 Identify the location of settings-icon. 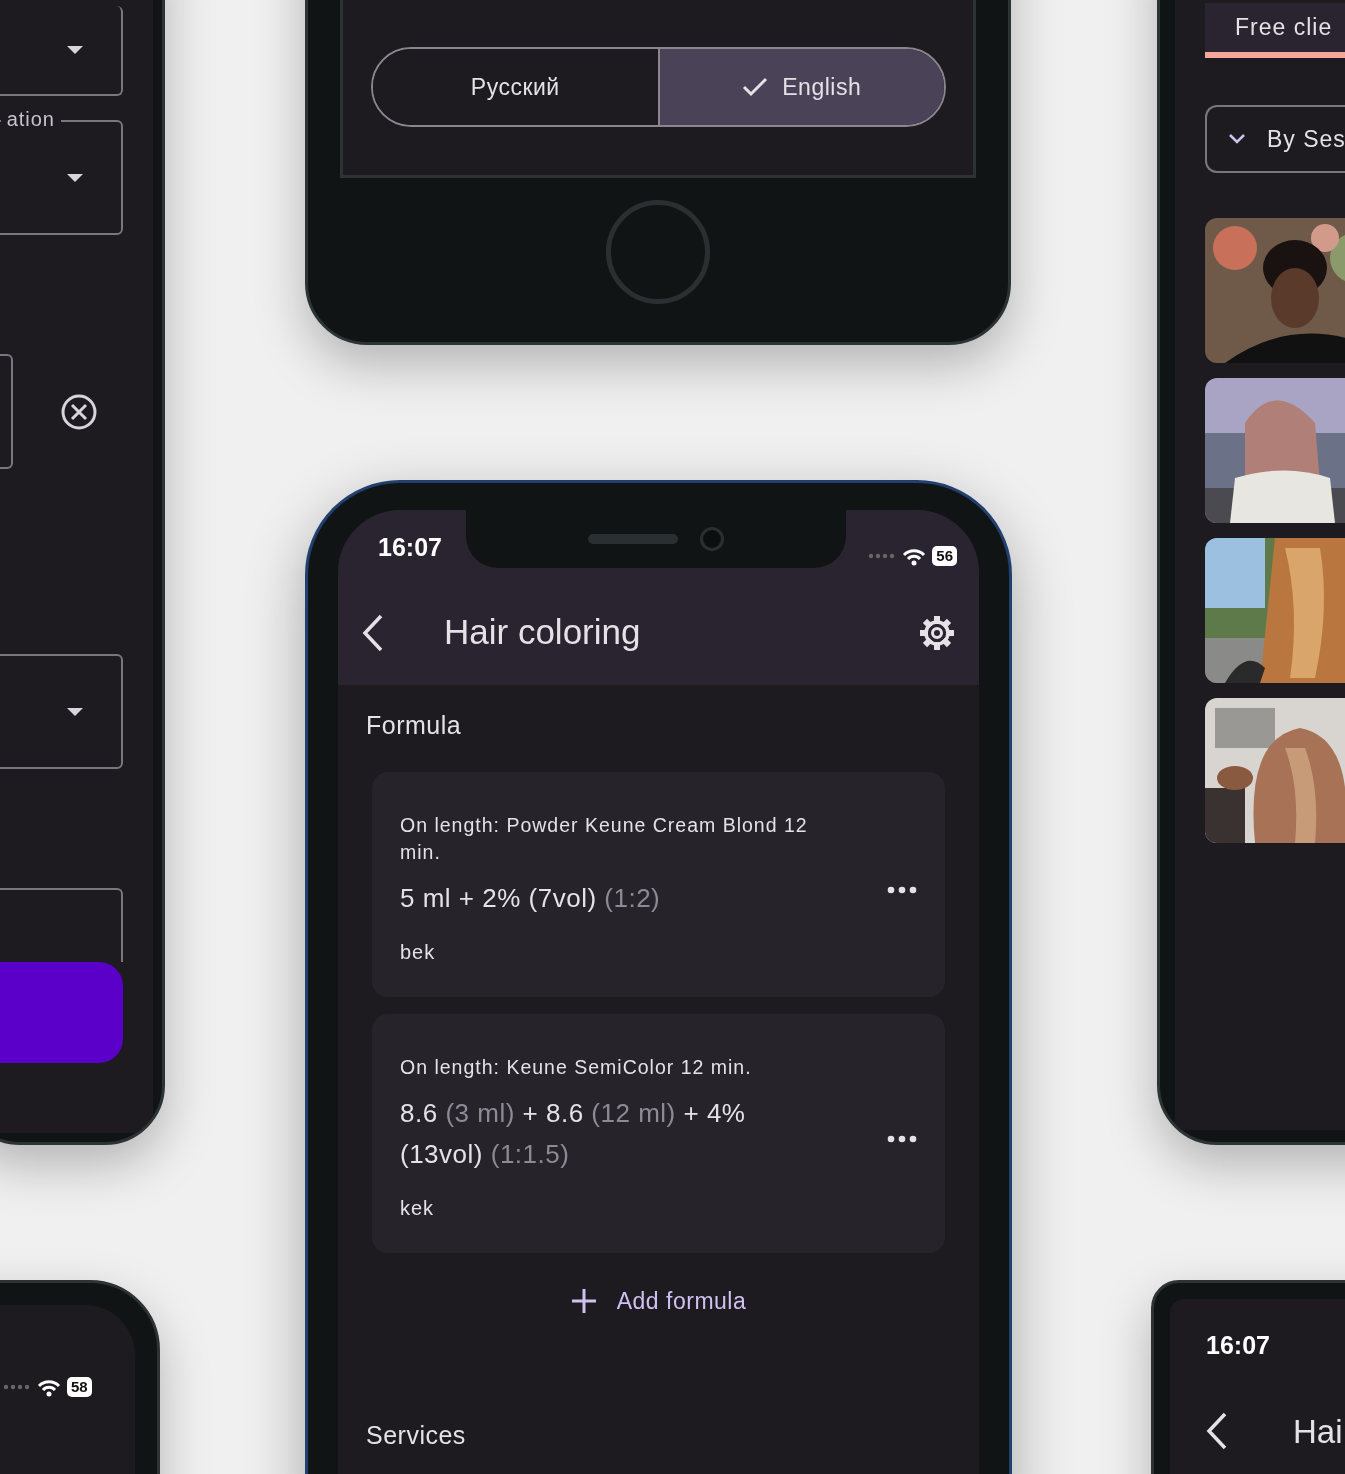
(937, 632).